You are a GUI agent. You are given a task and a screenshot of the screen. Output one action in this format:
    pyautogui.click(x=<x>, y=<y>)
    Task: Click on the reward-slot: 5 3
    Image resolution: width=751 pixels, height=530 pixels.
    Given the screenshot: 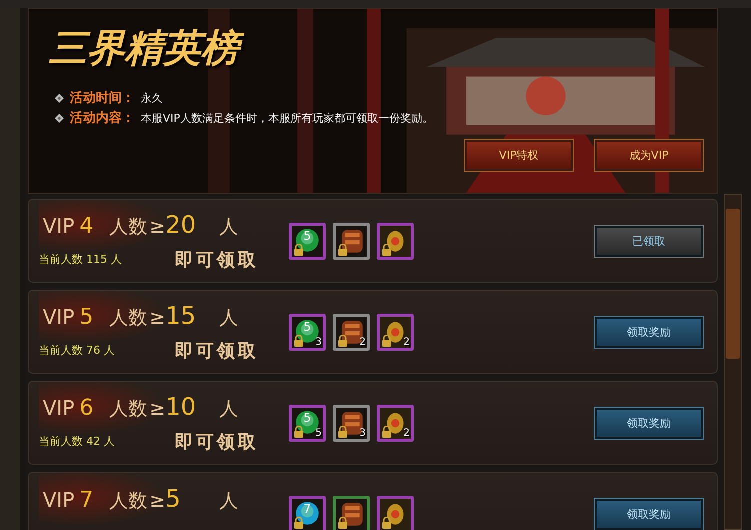 What is the action you would take?
    pyautogui.click(x=307, y=332)
    